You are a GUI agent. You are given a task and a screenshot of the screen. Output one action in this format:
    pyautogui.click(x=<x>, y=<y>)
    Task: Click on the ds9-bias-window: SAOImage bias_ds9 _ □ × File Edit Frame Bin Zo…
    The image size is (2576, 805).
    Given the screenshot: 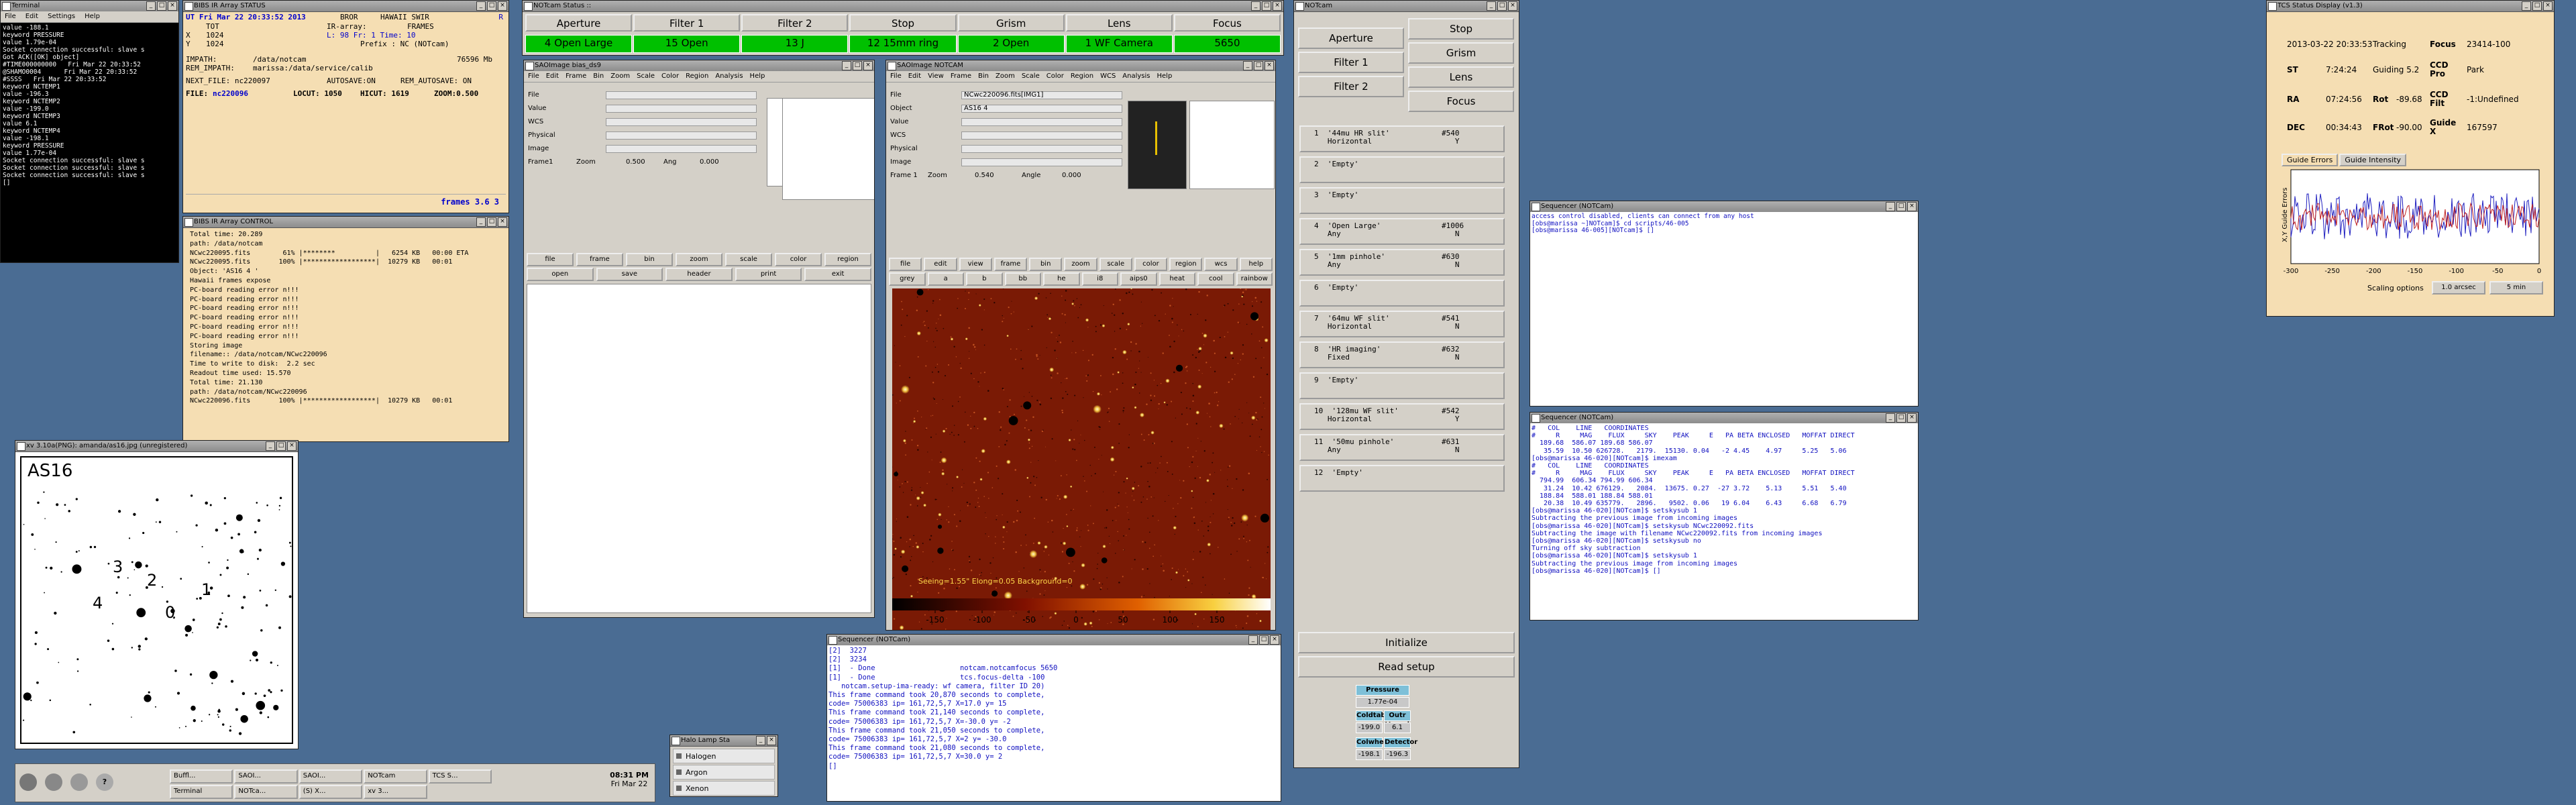 What is the action you would take?
    pyautogui.click(x=699, y=339)
    